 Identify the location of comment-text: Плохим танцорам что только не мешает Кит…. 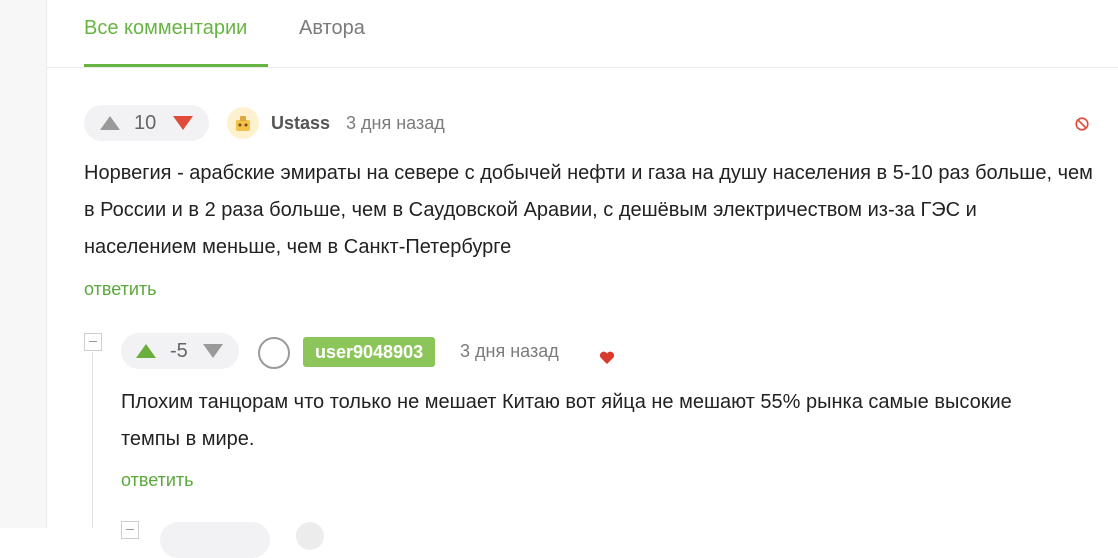
(566, 420).